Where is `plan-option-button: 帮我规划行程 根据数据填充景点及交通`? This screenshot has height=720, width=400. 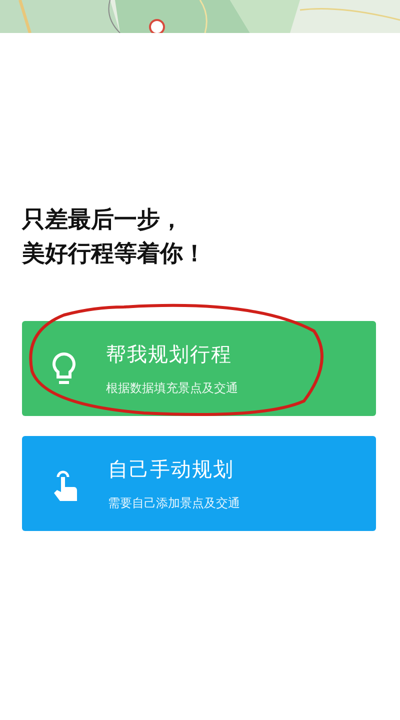
plan-option-button: 帮我规划行程 根据数据填充景点及交通 is located at coordinates (199, 368).